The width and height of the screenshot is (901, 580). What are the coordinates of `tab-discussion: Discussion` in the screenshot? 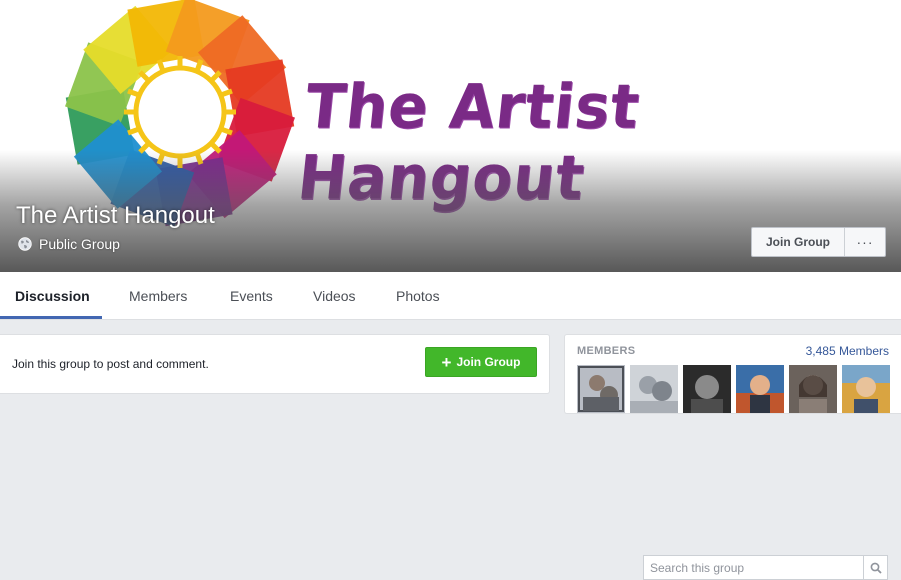 It's located at (52, 296).